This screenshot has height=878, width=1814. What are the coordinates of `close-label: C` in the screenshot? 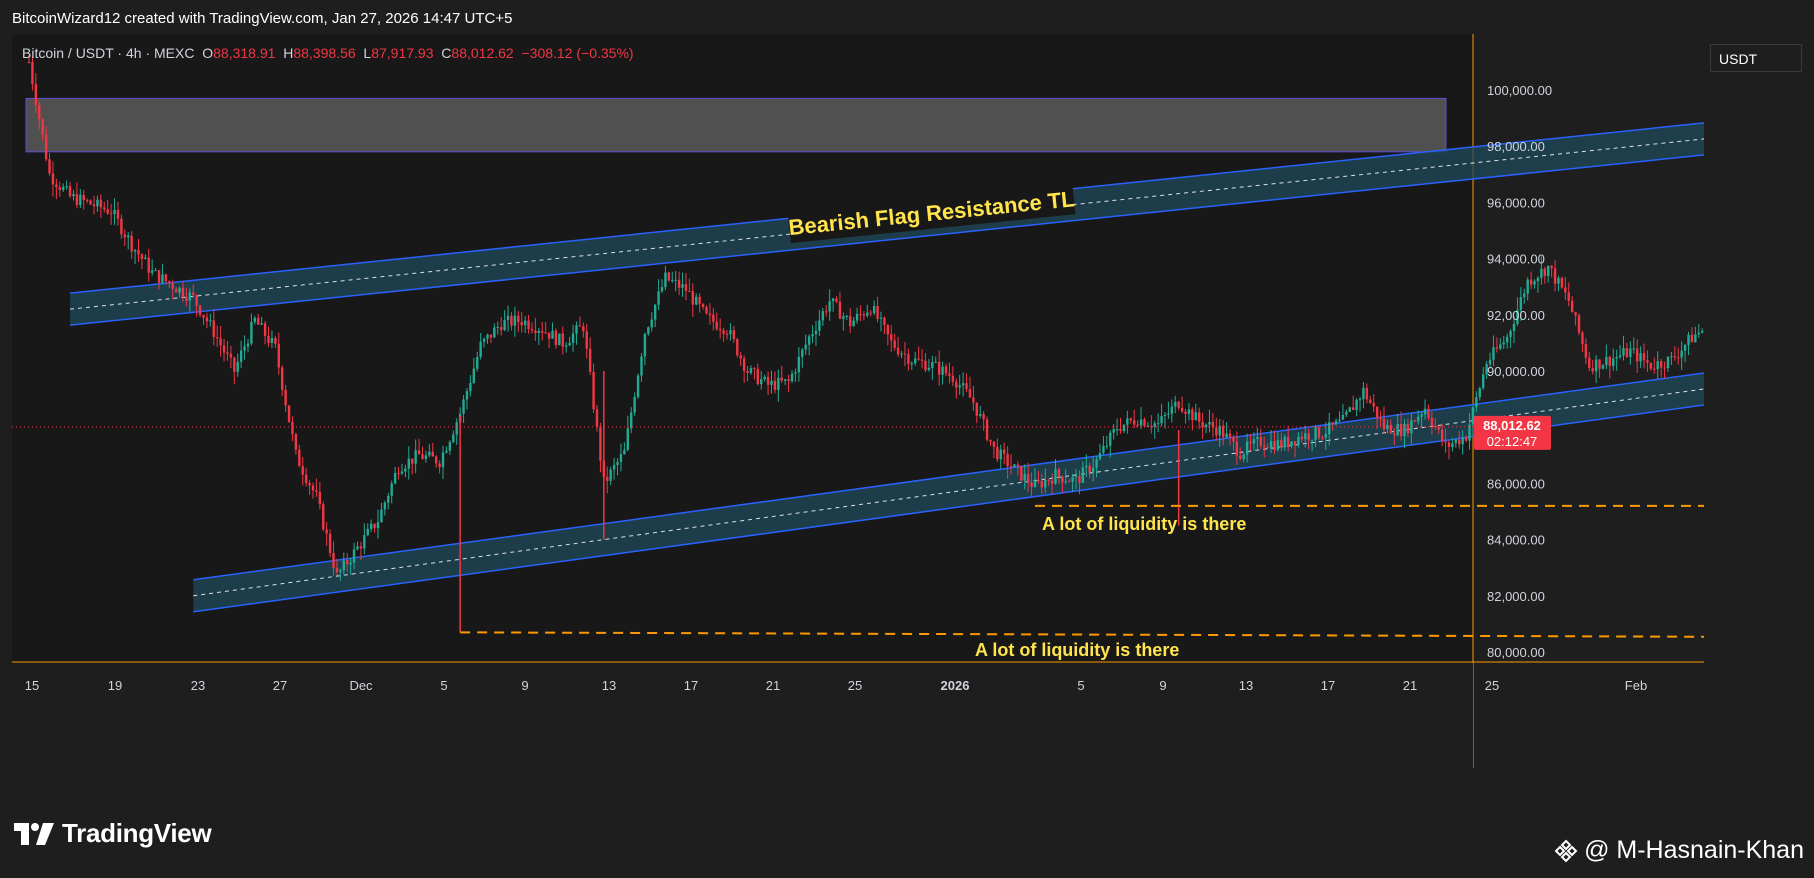 It's located at (446, 53).